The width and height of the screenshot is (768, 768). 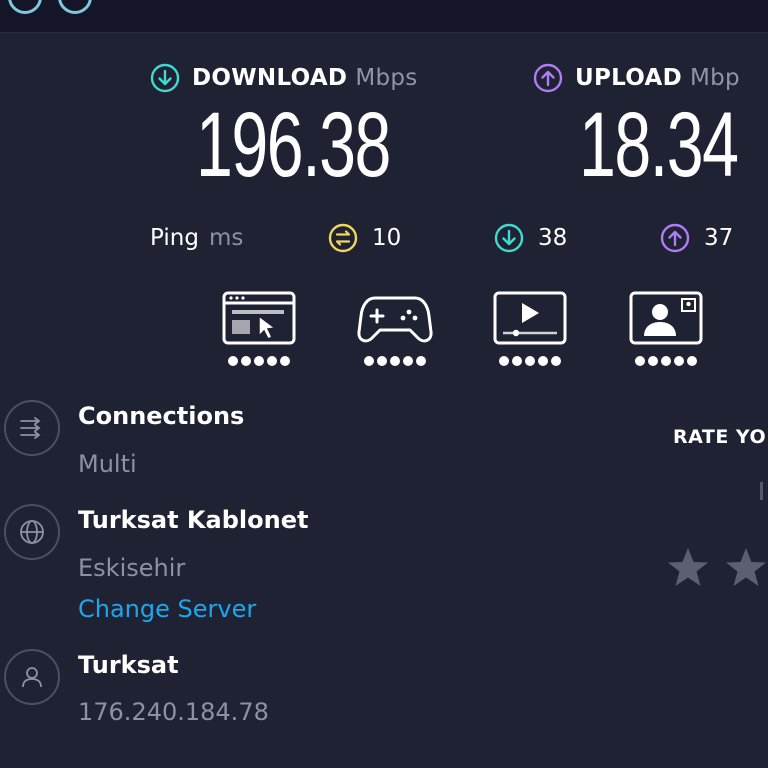 I want to click on ping-idle: 10, so click(x=364, y=238).